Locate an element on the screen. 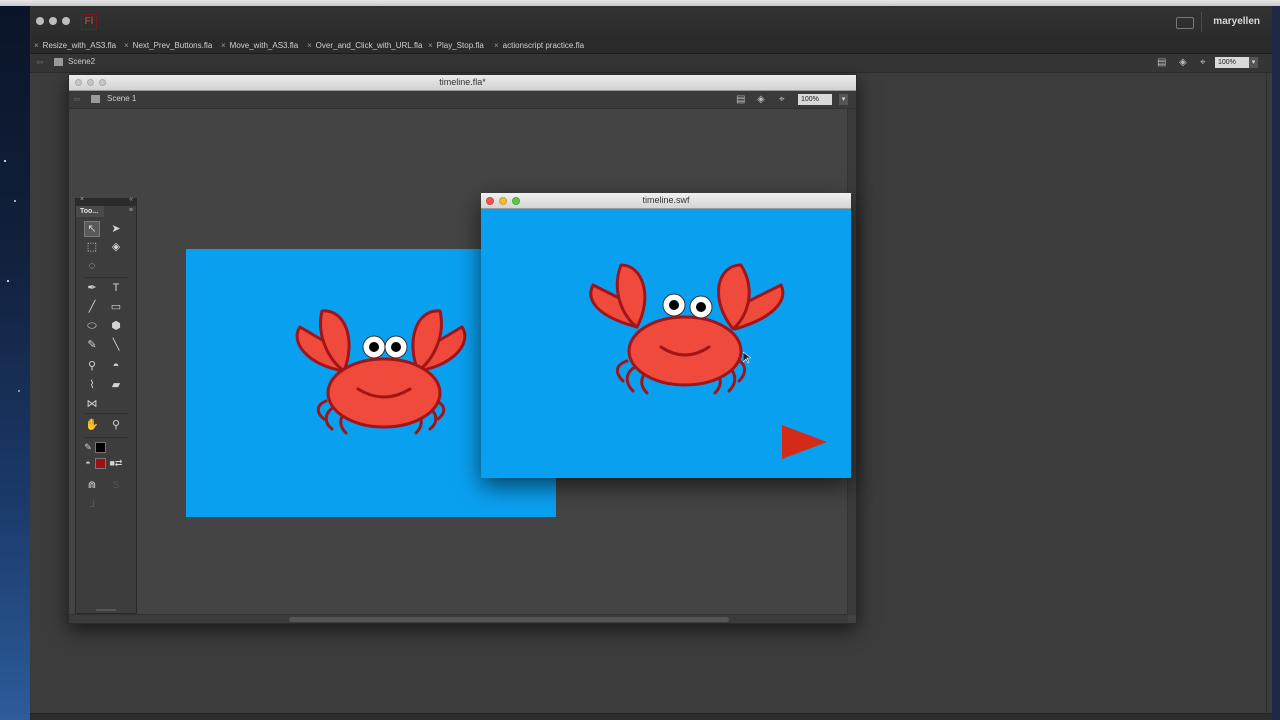 This screenshot has width=1280, height=720. brush-tool-icon: ╲ is located at coordinates (116, 345).